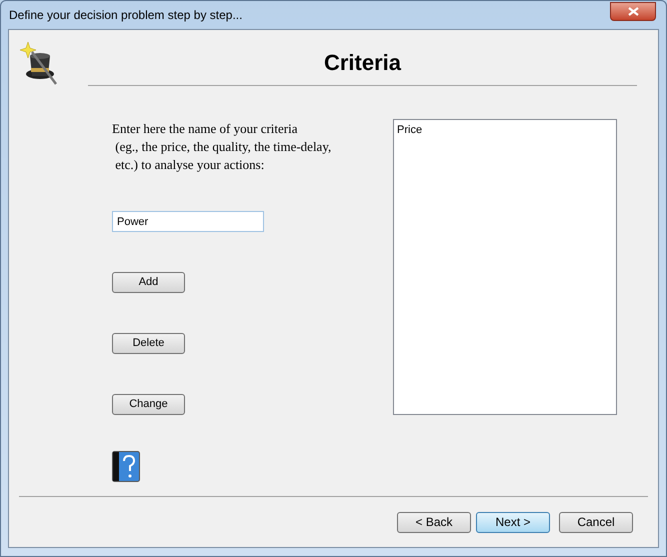  Describe the element at coordinates (513, 522) in the screenshot. I see `nav-button: Next >` at that location.